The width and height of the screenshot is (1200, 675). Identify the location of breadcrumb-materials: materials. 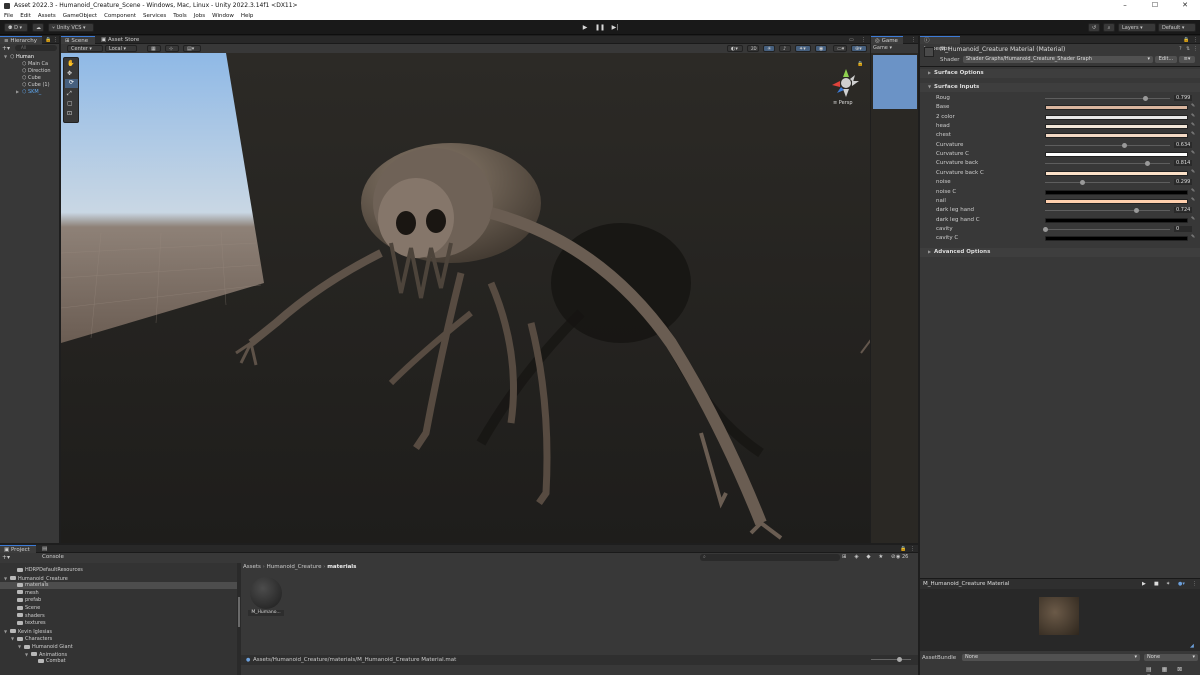
(341, 567).